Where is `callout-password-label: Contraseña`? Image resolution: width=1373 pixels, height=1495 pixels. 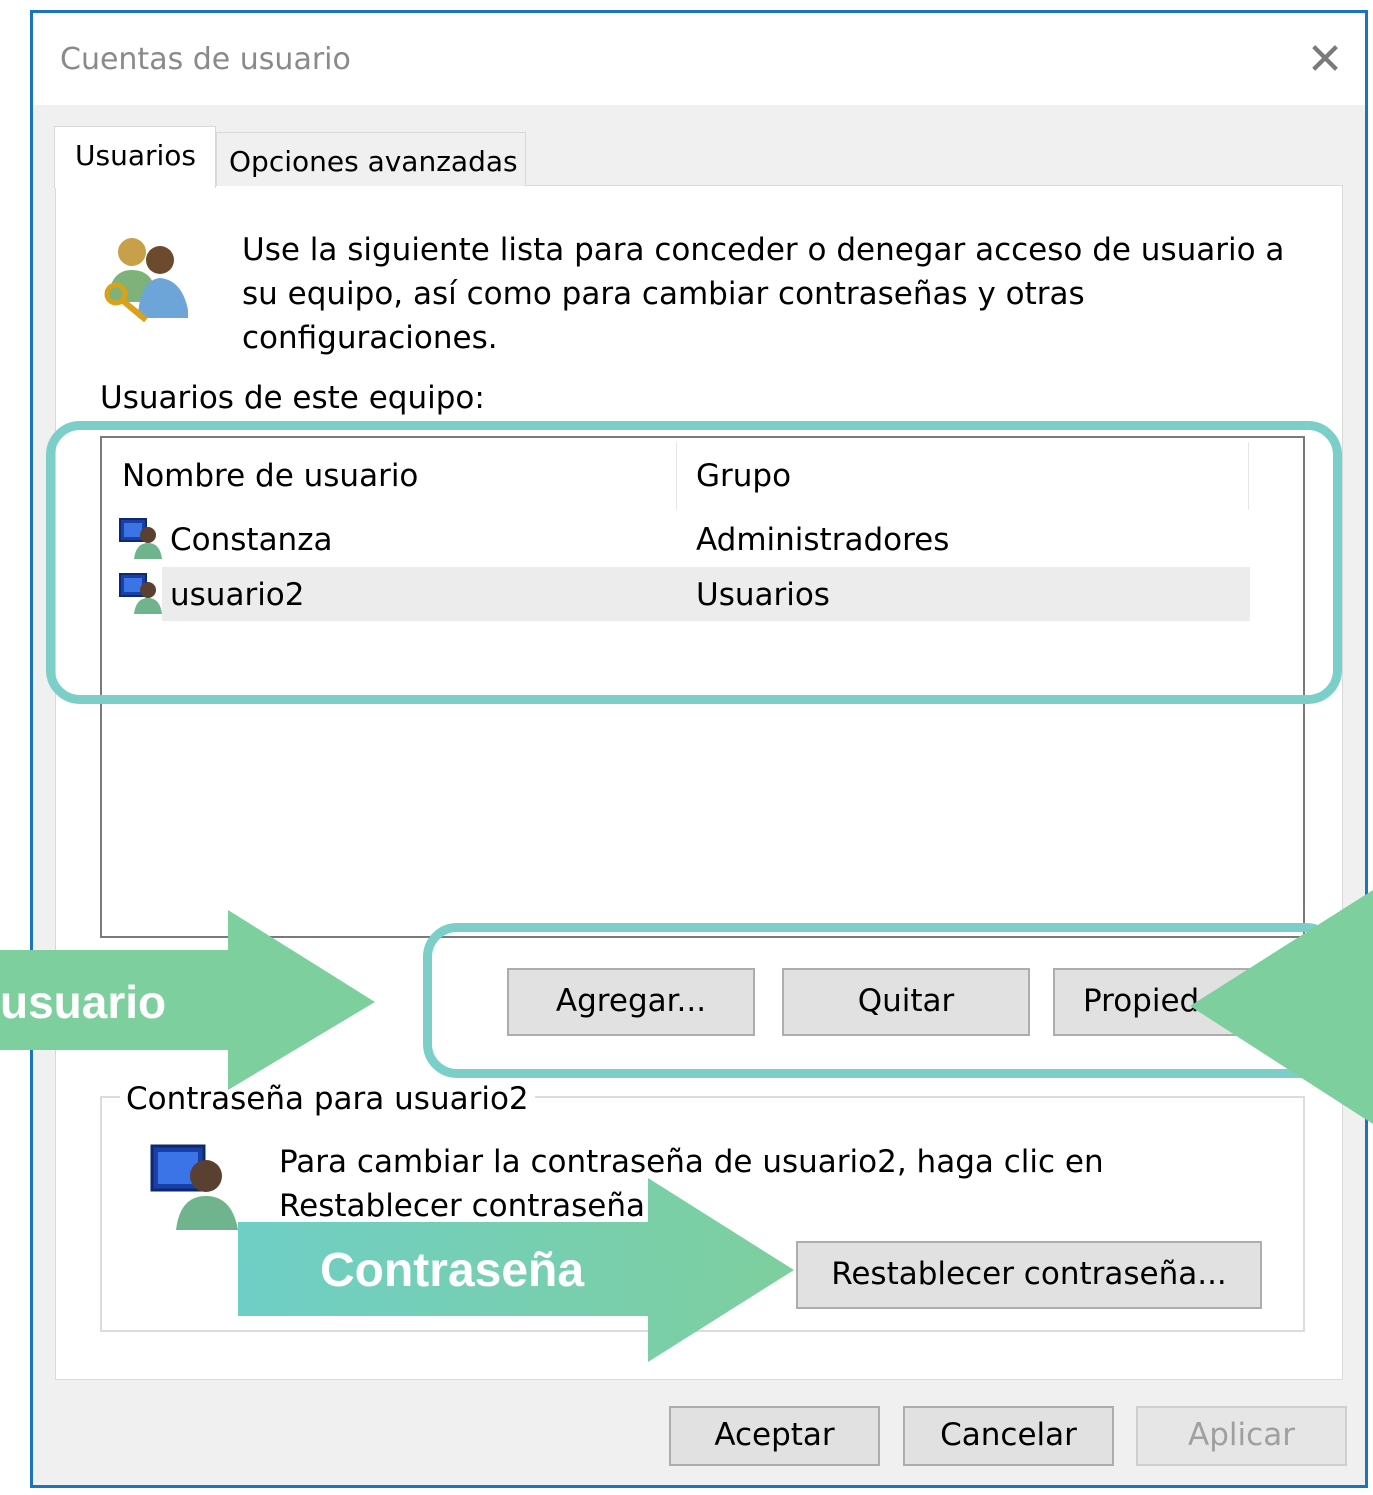 callout-password-label: Contraseña is located at coordinates (452, 1270).